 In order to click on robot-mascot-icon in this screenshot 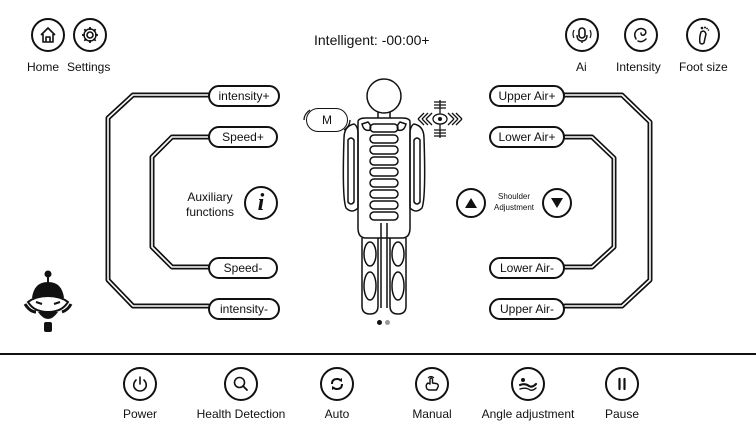, I will do `click(48, 301)`.